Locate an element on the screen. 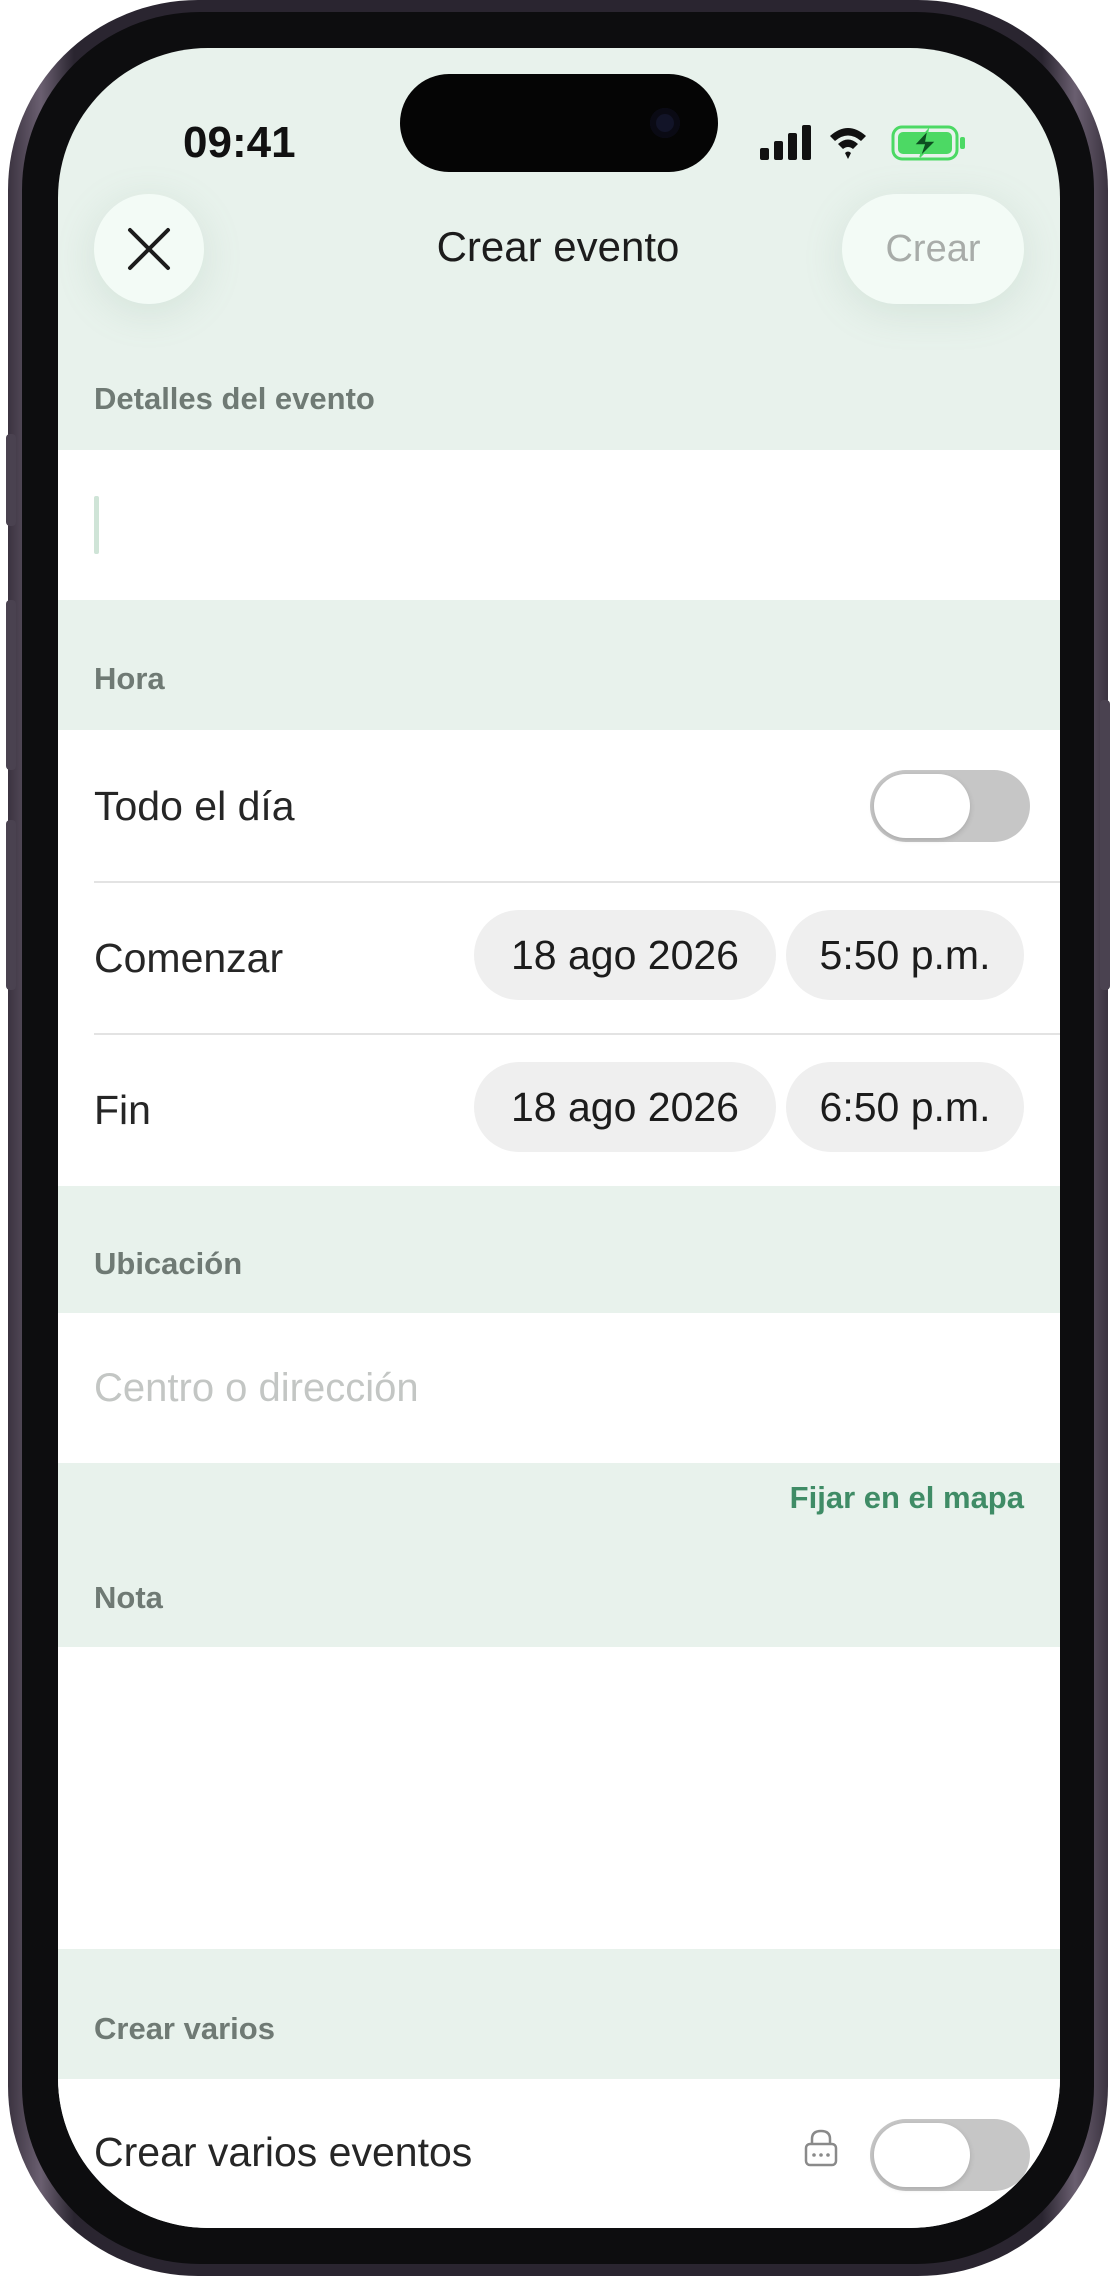 Image resolution: width=1116 pixels, height=2276 pixels. lock-icon is located at coordinates (821, 2148).